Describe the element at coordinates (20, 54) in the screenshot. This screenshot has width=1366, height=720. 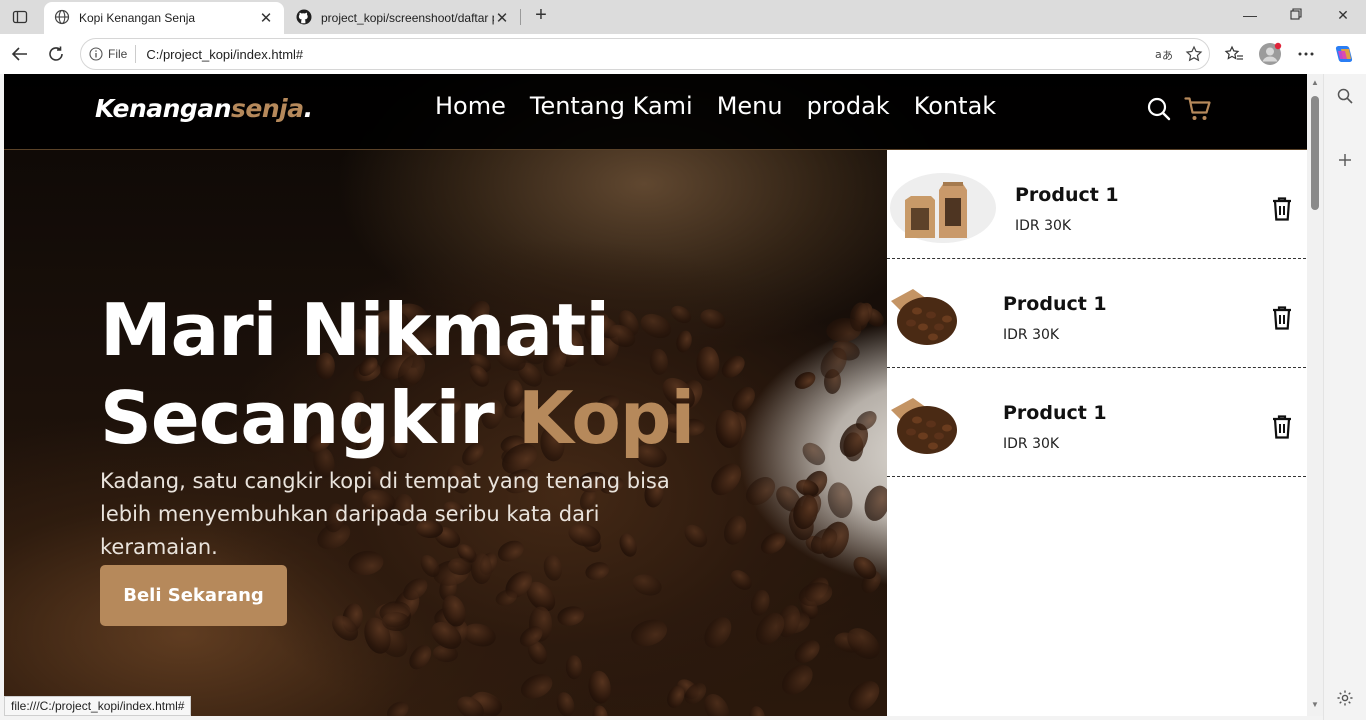
I see `back-icon` at that location.